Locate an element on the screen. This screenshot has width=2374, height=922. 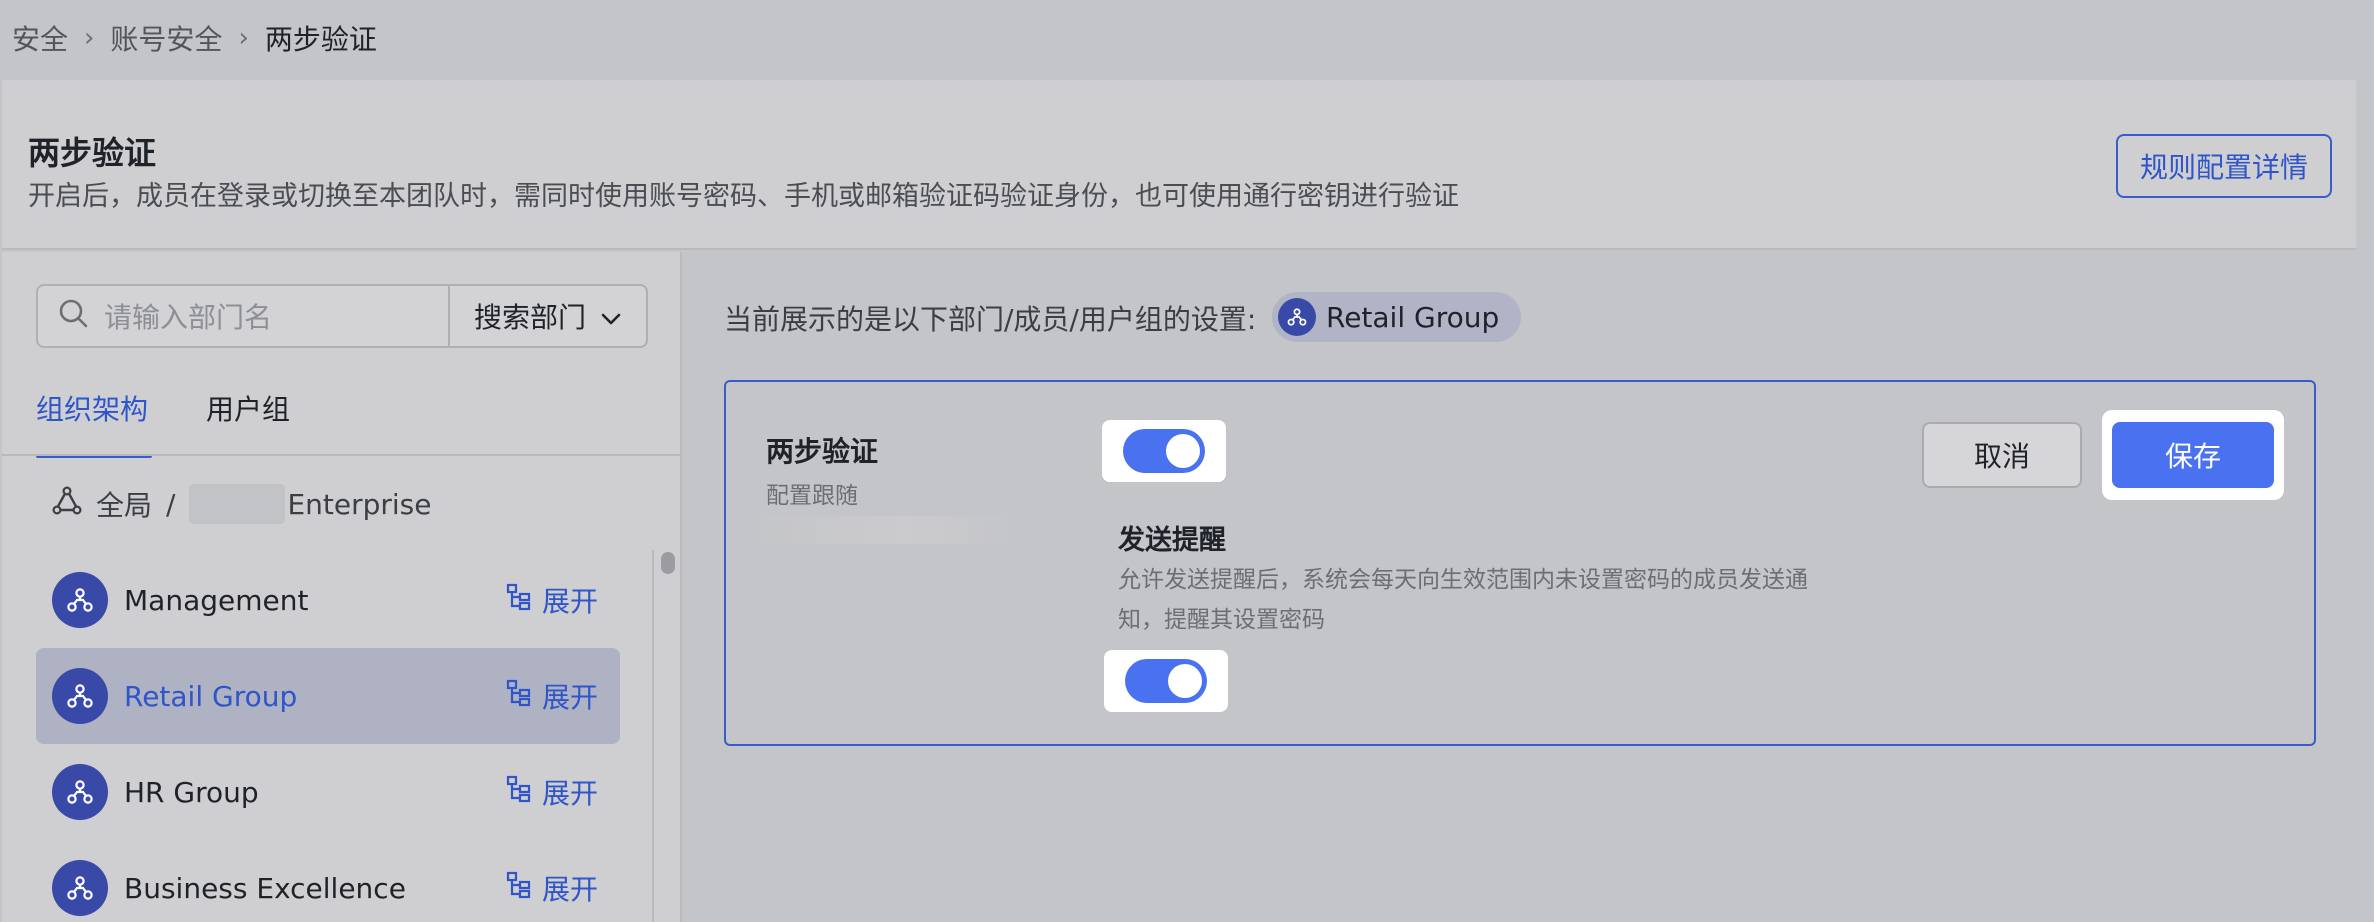
reminder-title: 发送提醒 is located at coordinates (1172, 540).